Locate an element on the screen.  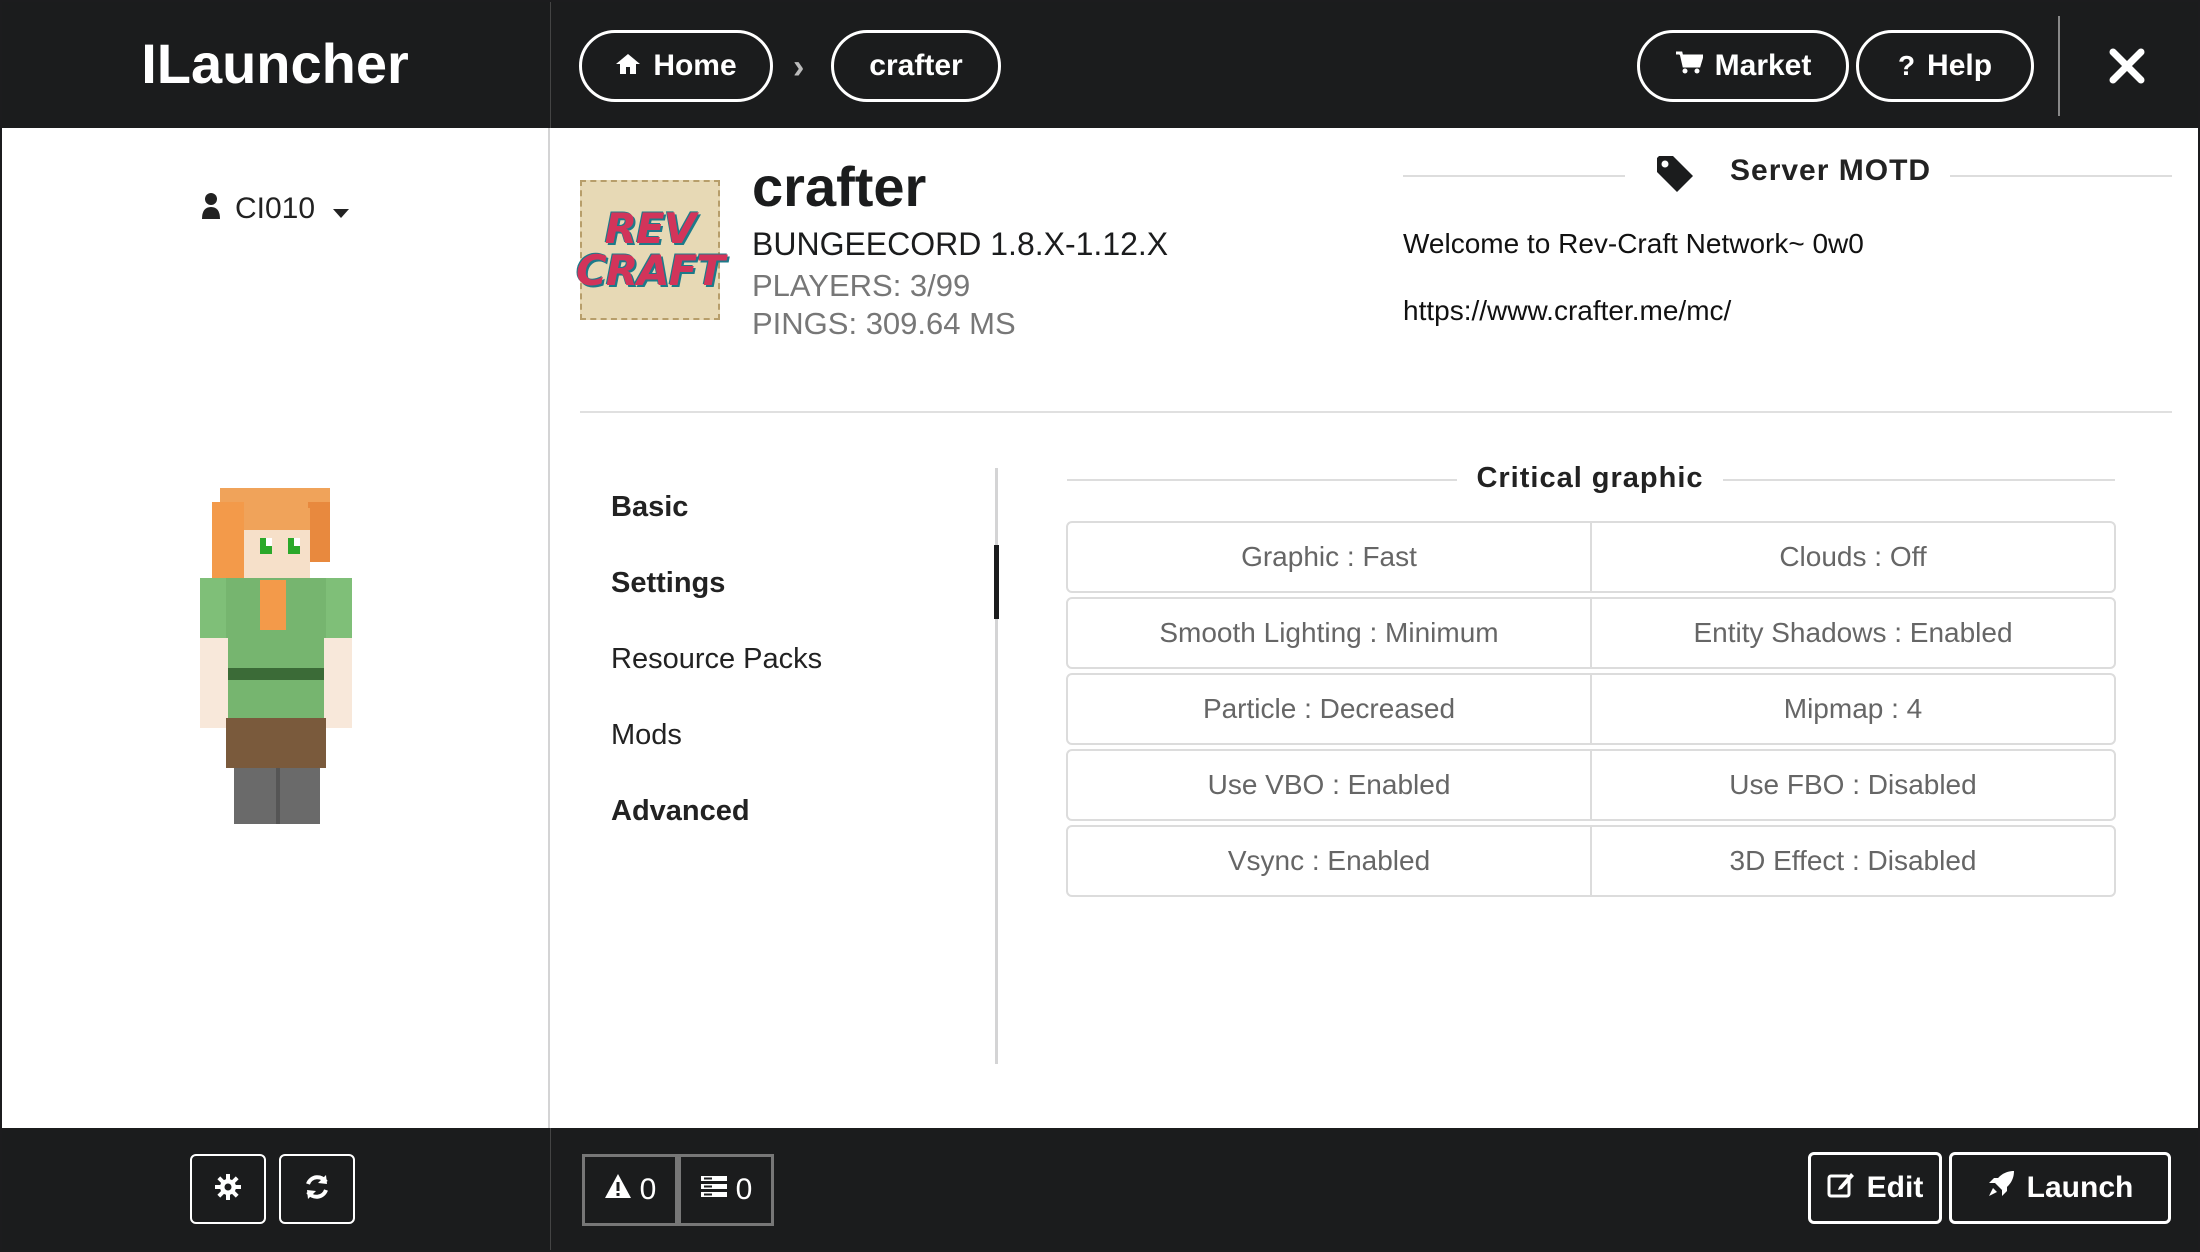
graphics-row: Particle : Decreased Mipmap : 4 is located at coordinates (1591, 709).